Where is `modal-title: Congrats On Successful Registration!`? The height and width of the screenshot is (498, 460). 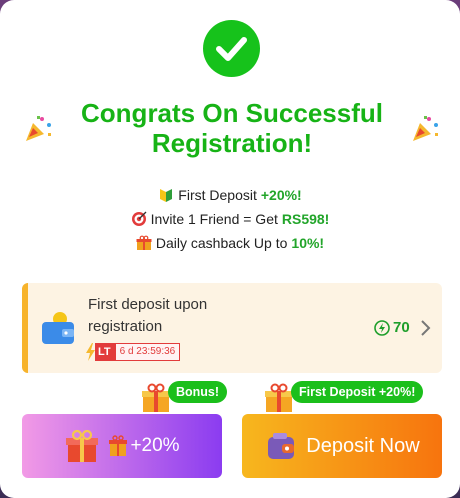
modal-title: Congrats On Successful Registration! is located at coordinates (232, 128).